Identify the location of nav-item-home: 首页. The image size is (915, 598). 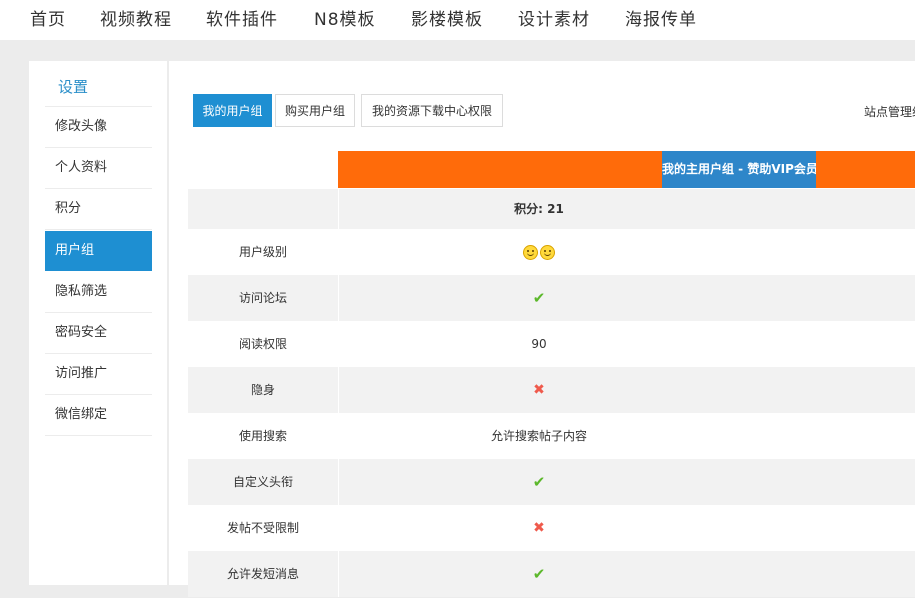
(48, 17).